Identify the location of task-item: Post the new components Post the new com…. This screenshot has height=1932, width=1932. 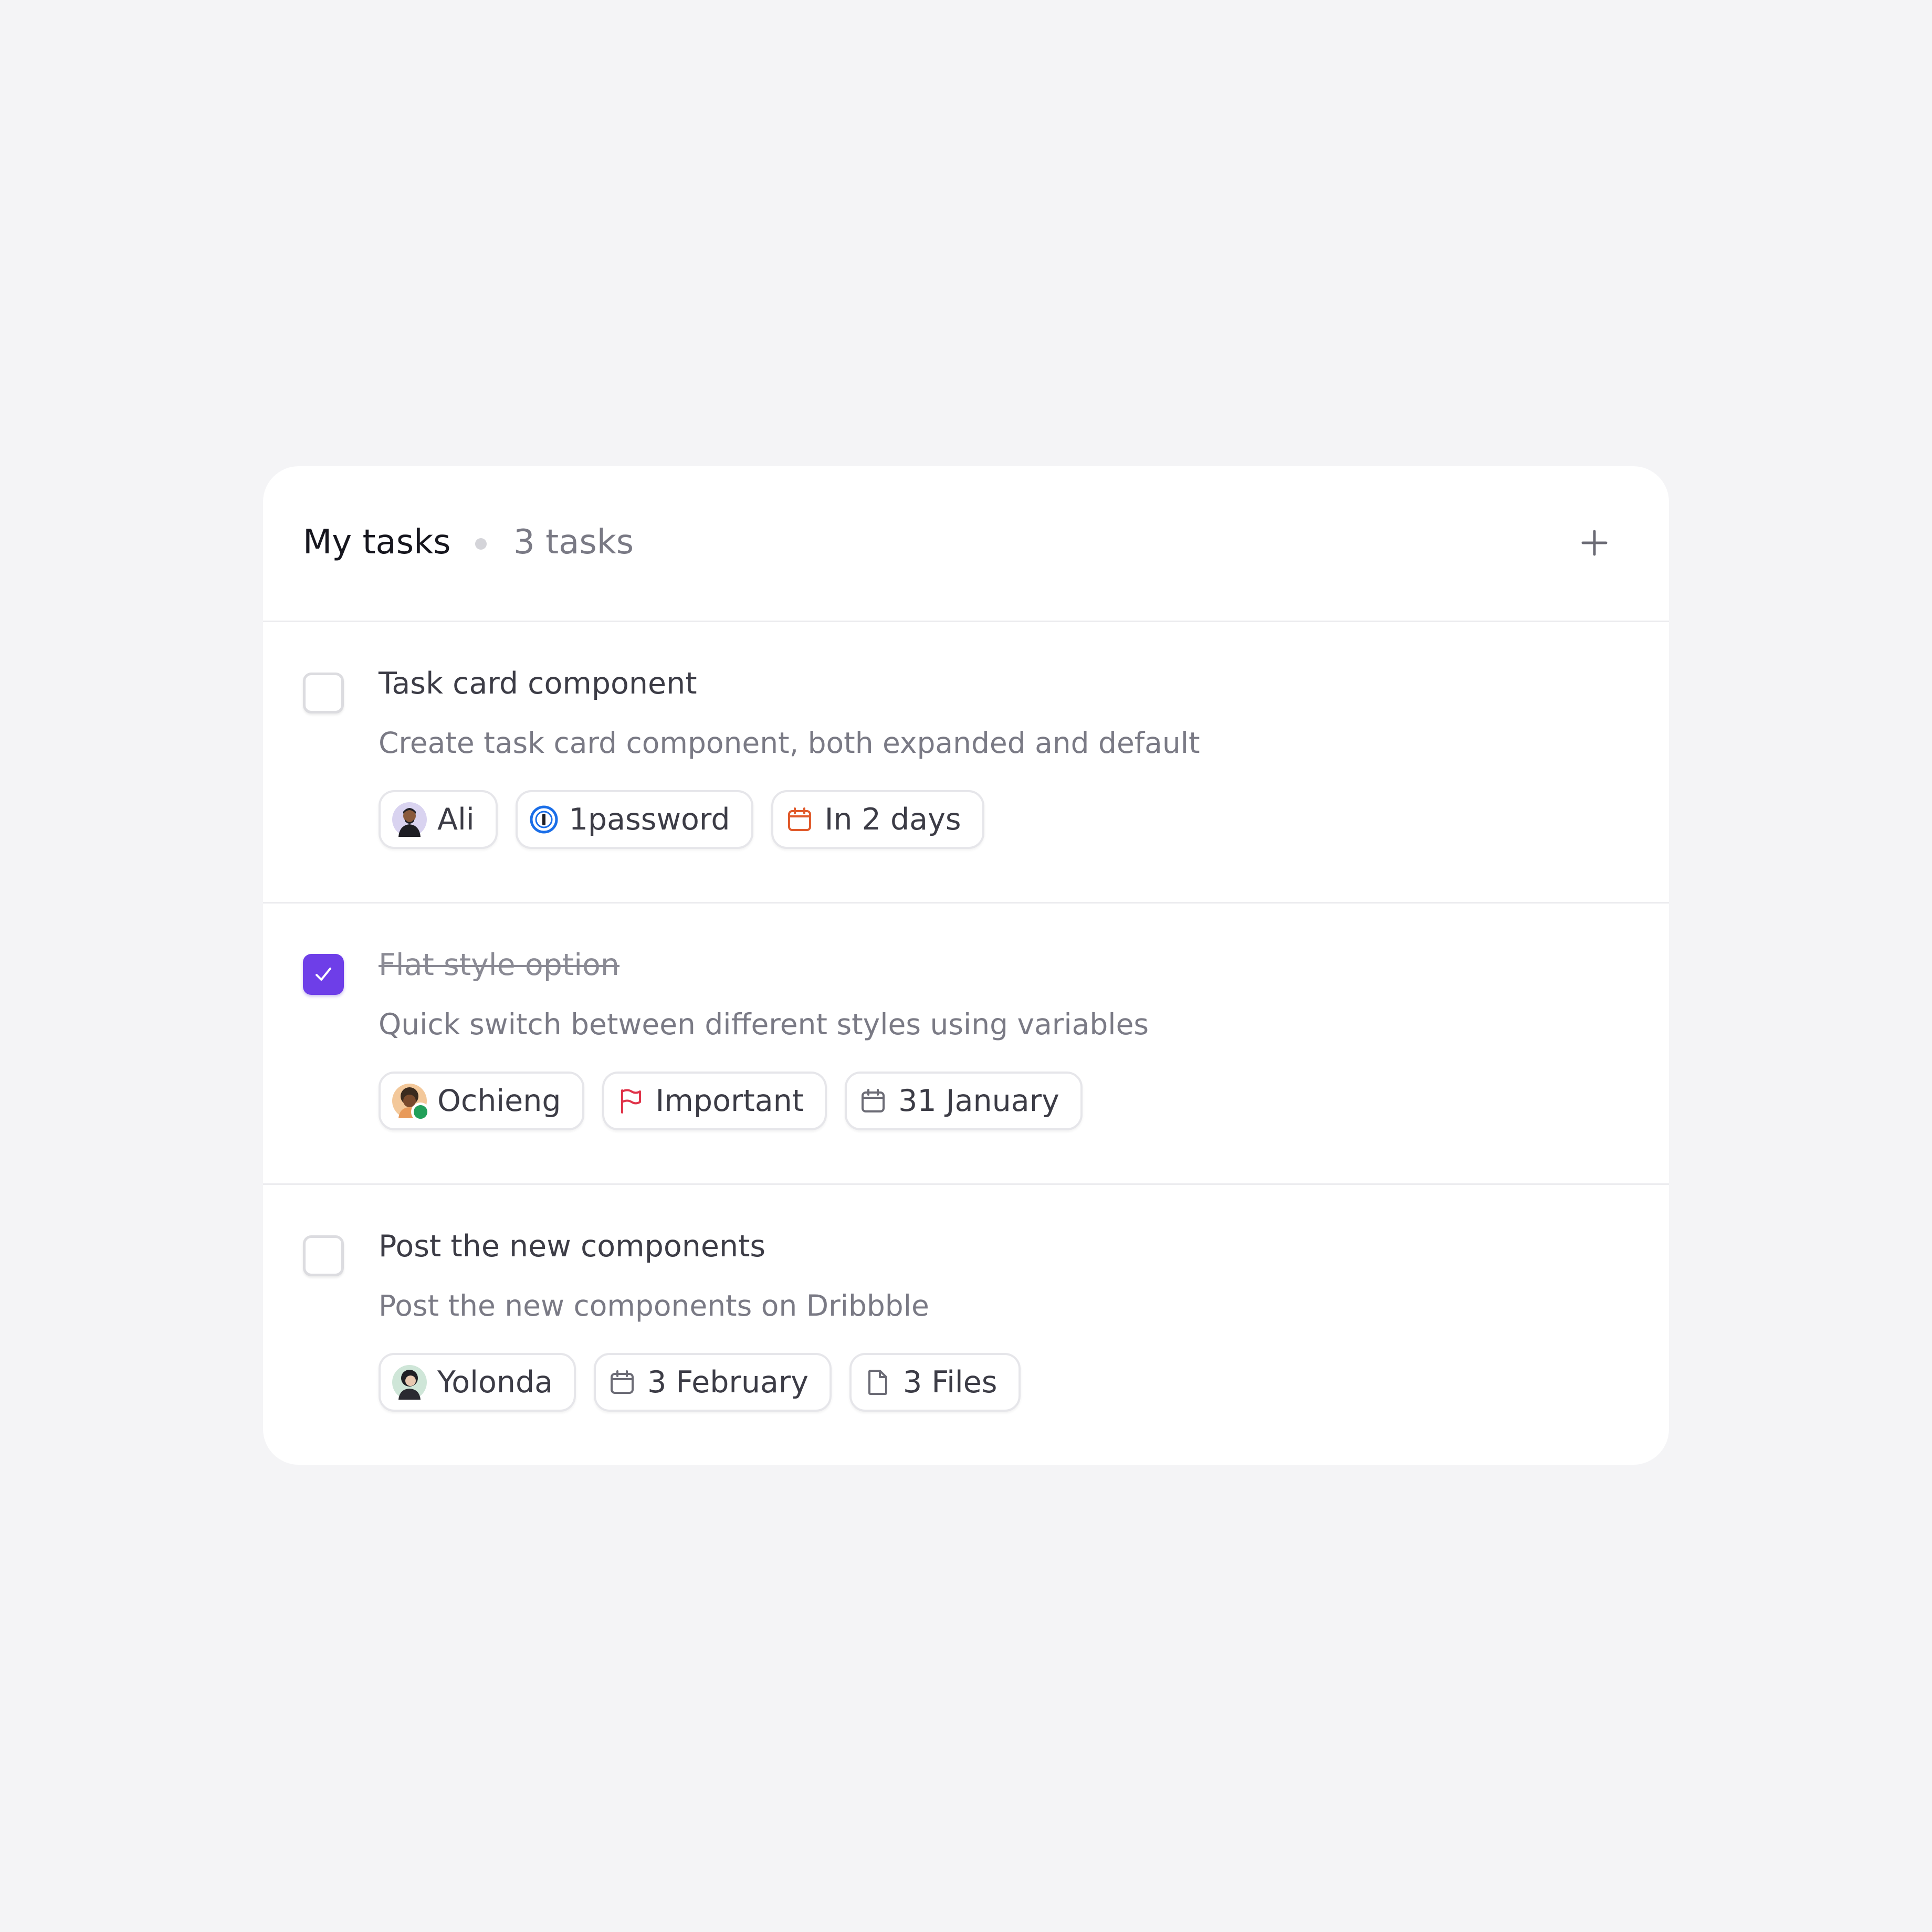
(966, 1325).